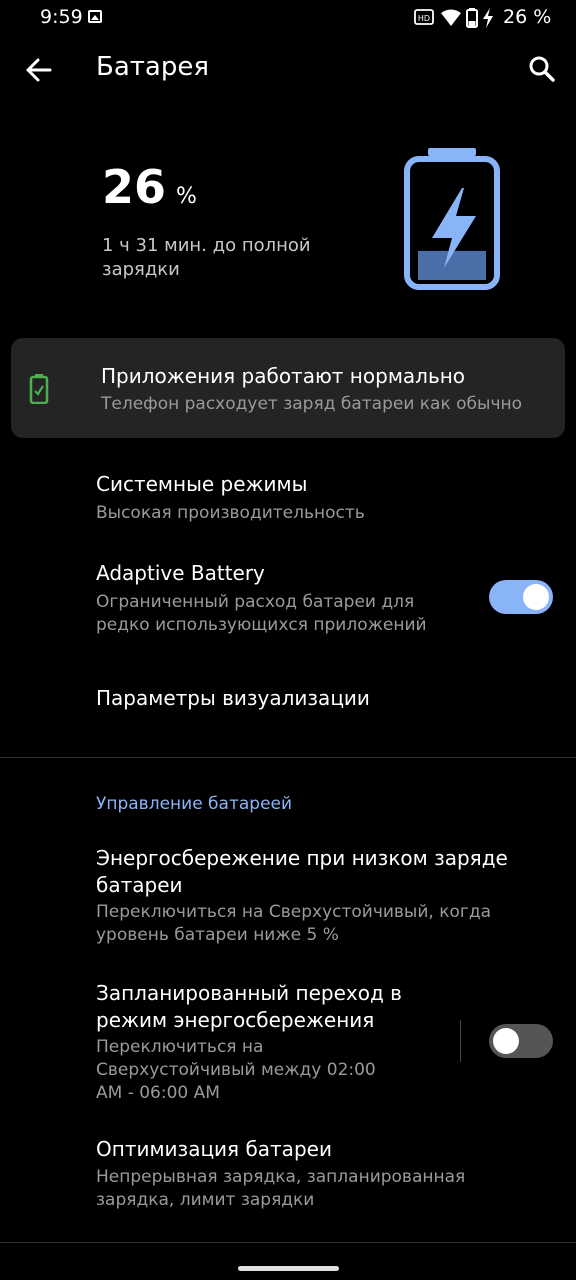 The height and width of the screenshot is (1280, 576). I want to click on search-icon, so click(542, 69).